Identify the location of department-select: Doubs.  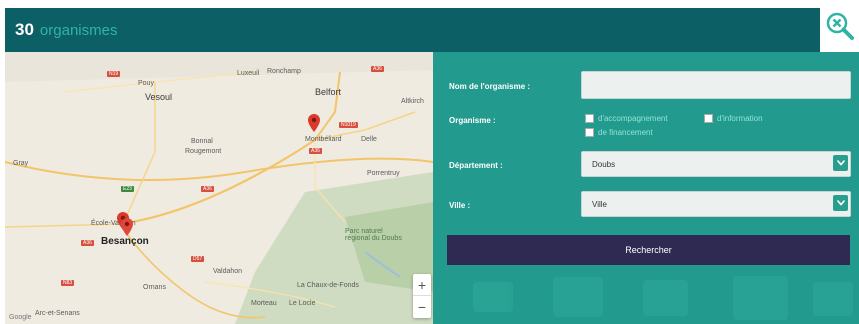
(716, 164).